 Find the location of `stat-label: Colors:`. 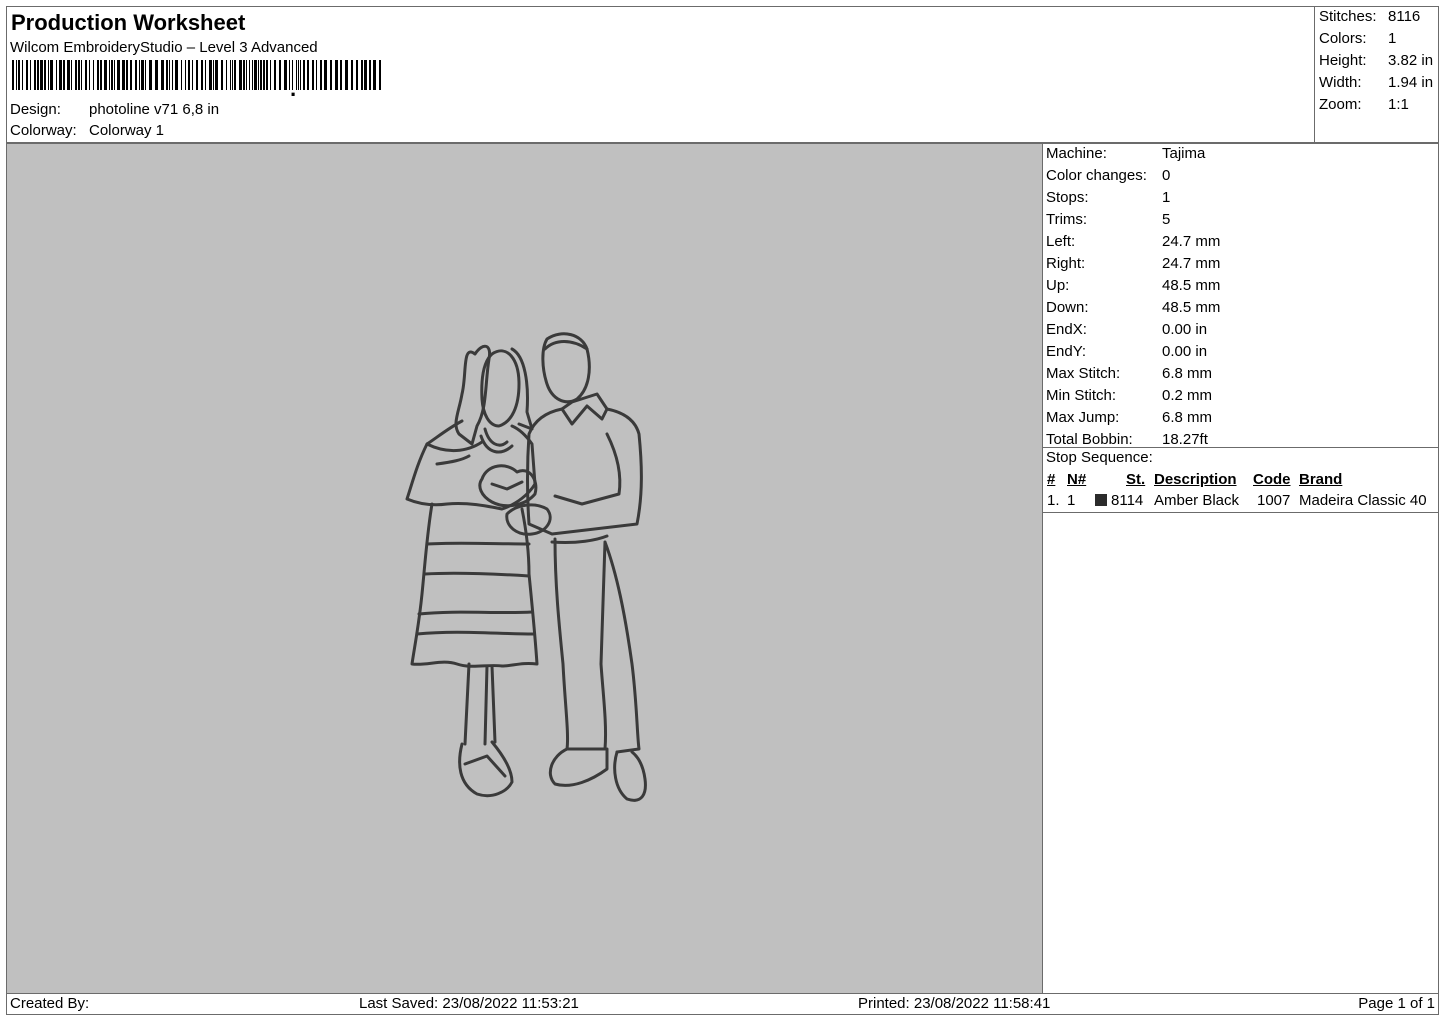

stat-label: Colors: is located at coordinates (1343, 38).